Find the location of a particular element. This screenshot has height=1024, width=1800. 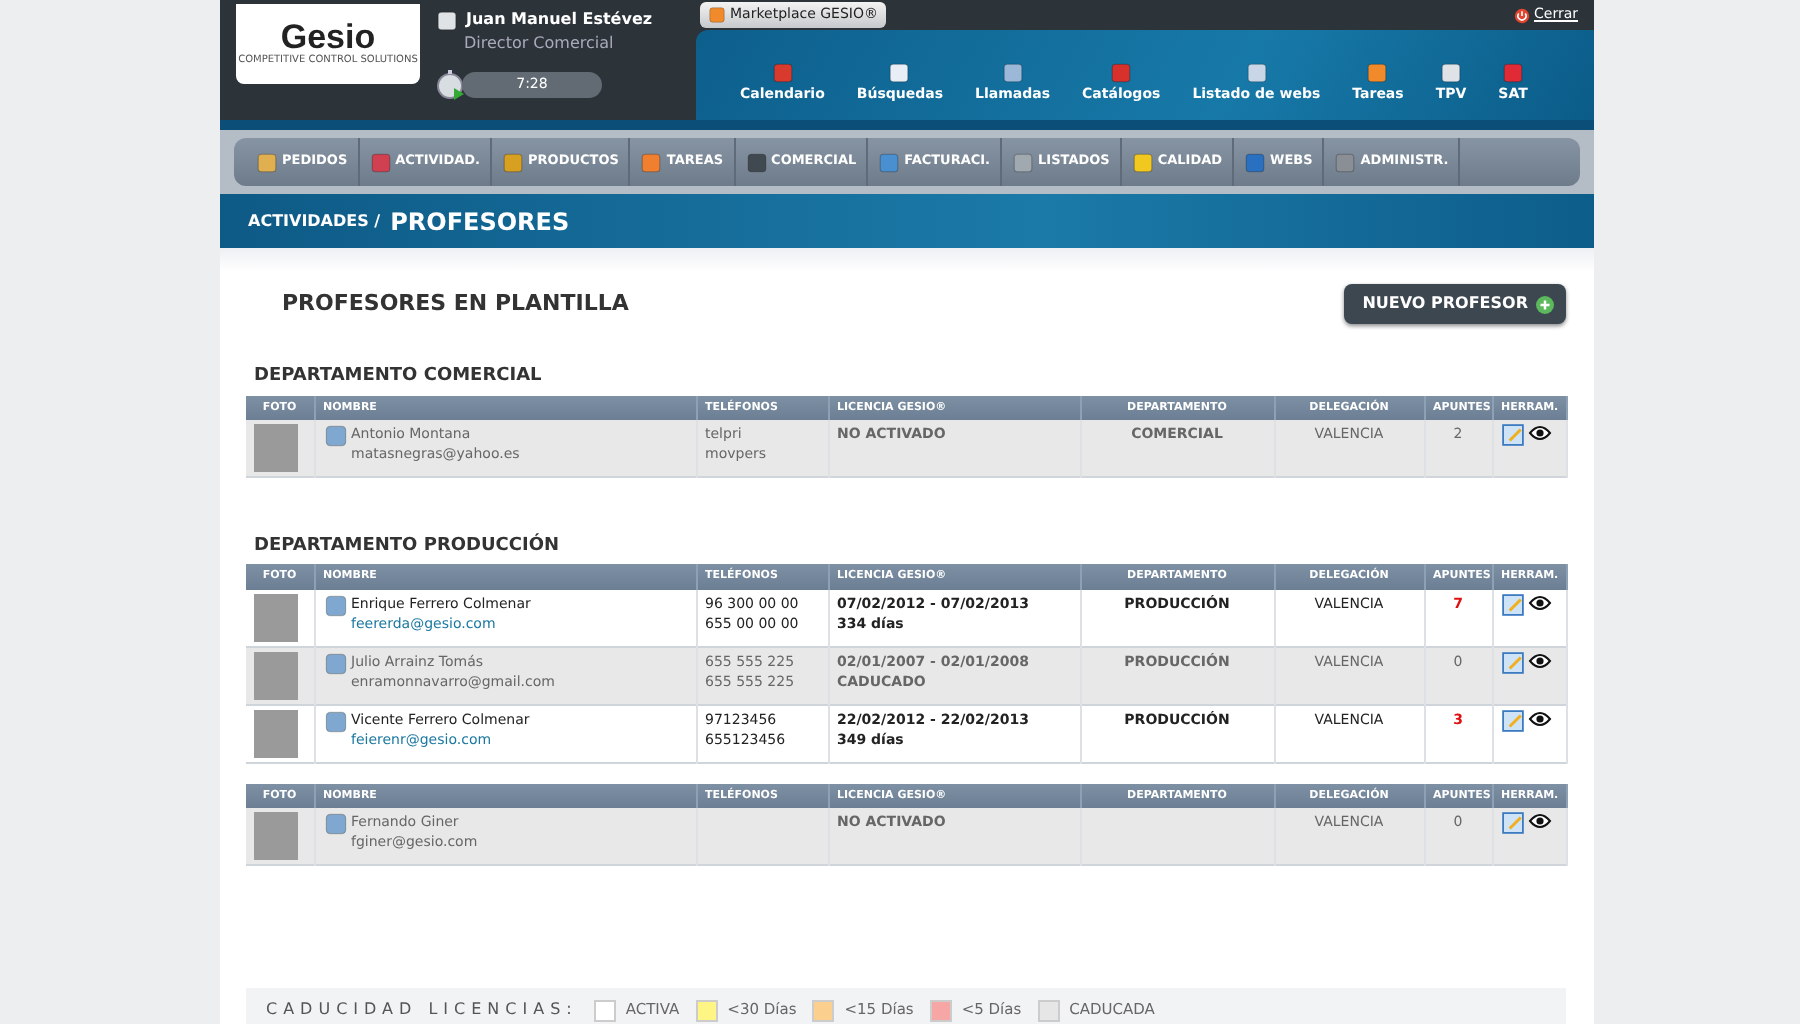

power-icon is located at coordinates (1522, 15).